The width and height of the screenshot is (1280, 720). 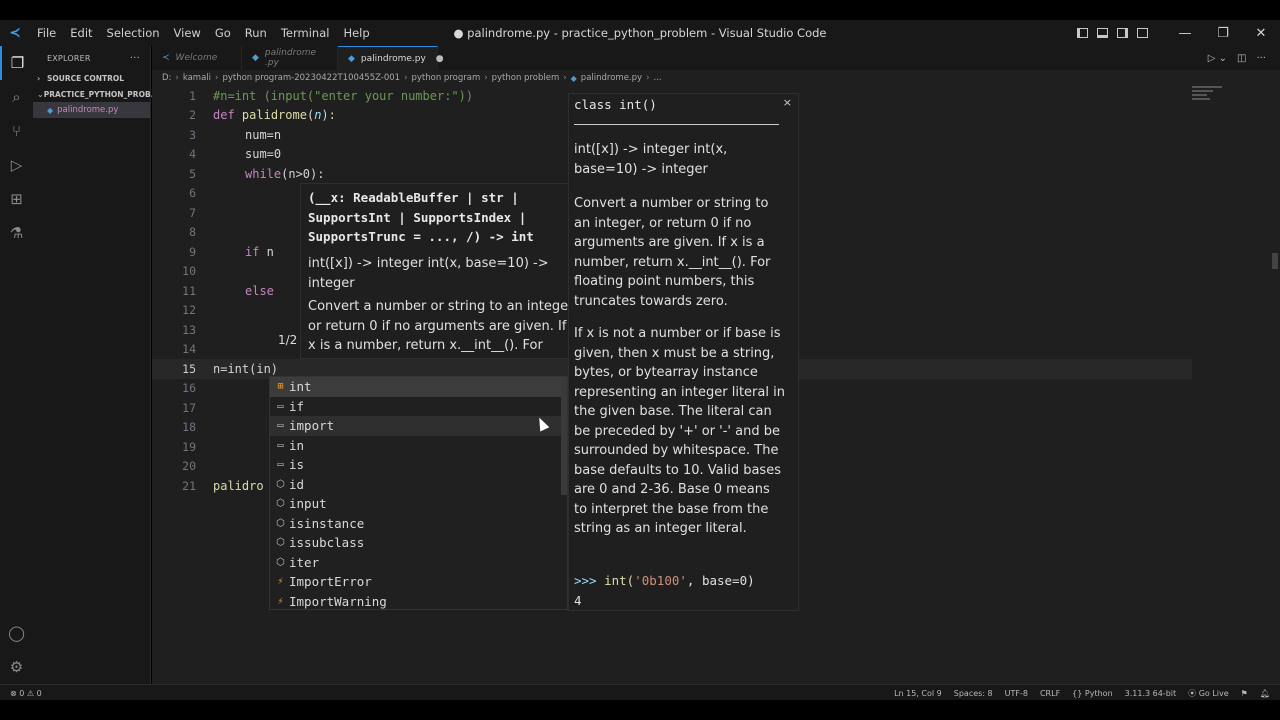 I want to click on suggestion-item: ▭ if, so click(x=418, y=407).